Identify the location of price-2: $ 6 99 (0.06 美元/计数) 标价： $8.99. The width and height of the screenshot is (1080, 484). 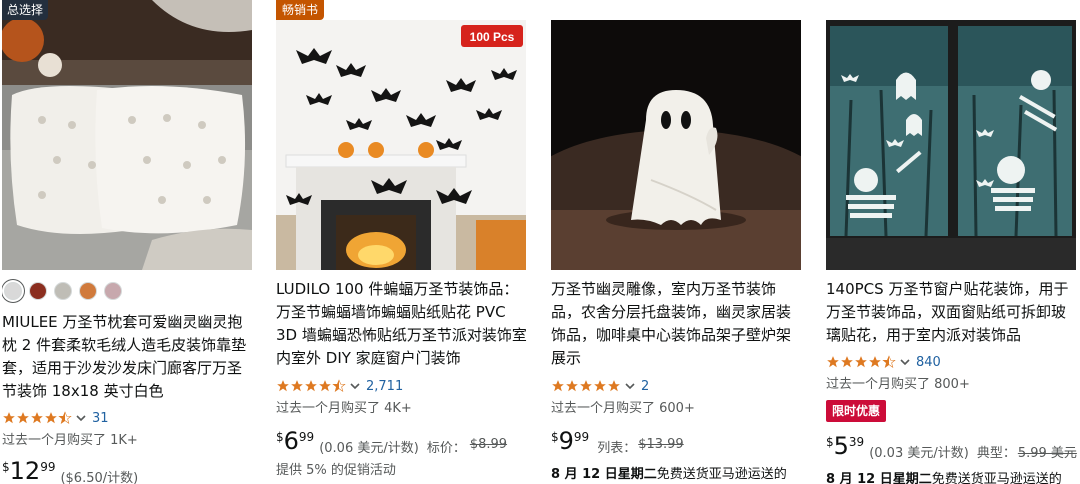
(391, 442).